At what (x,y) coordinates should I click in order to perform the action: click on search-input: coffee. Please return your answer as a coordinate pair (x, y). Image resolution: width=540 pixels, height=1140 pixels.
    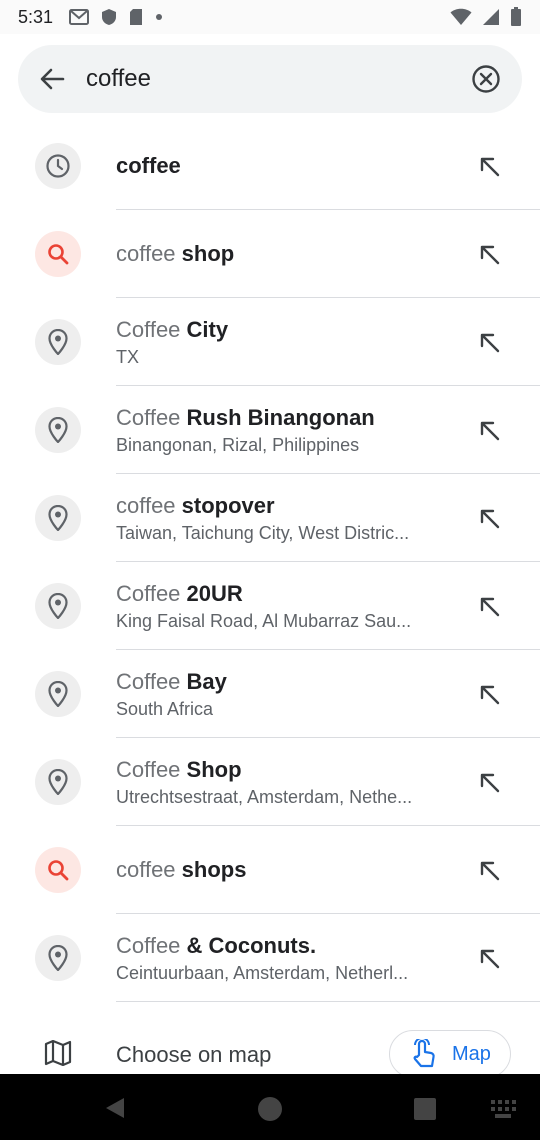
    Looking at the image, I should click on (271, 79).